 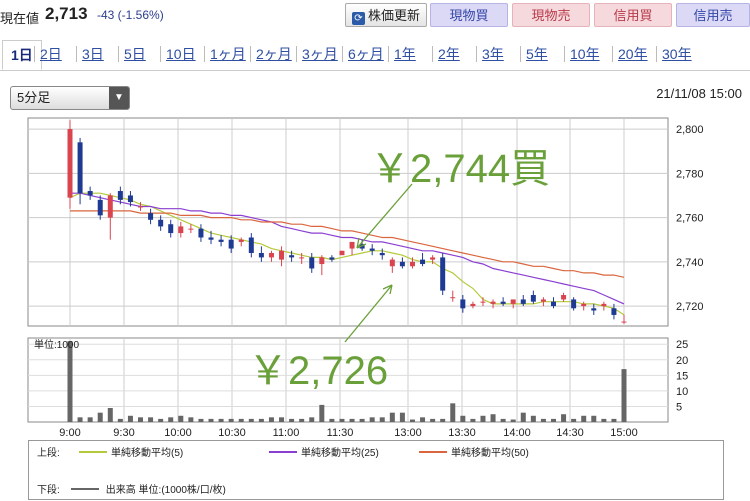 I want to click on tab-2: 3日, so click(x=93, y=54).